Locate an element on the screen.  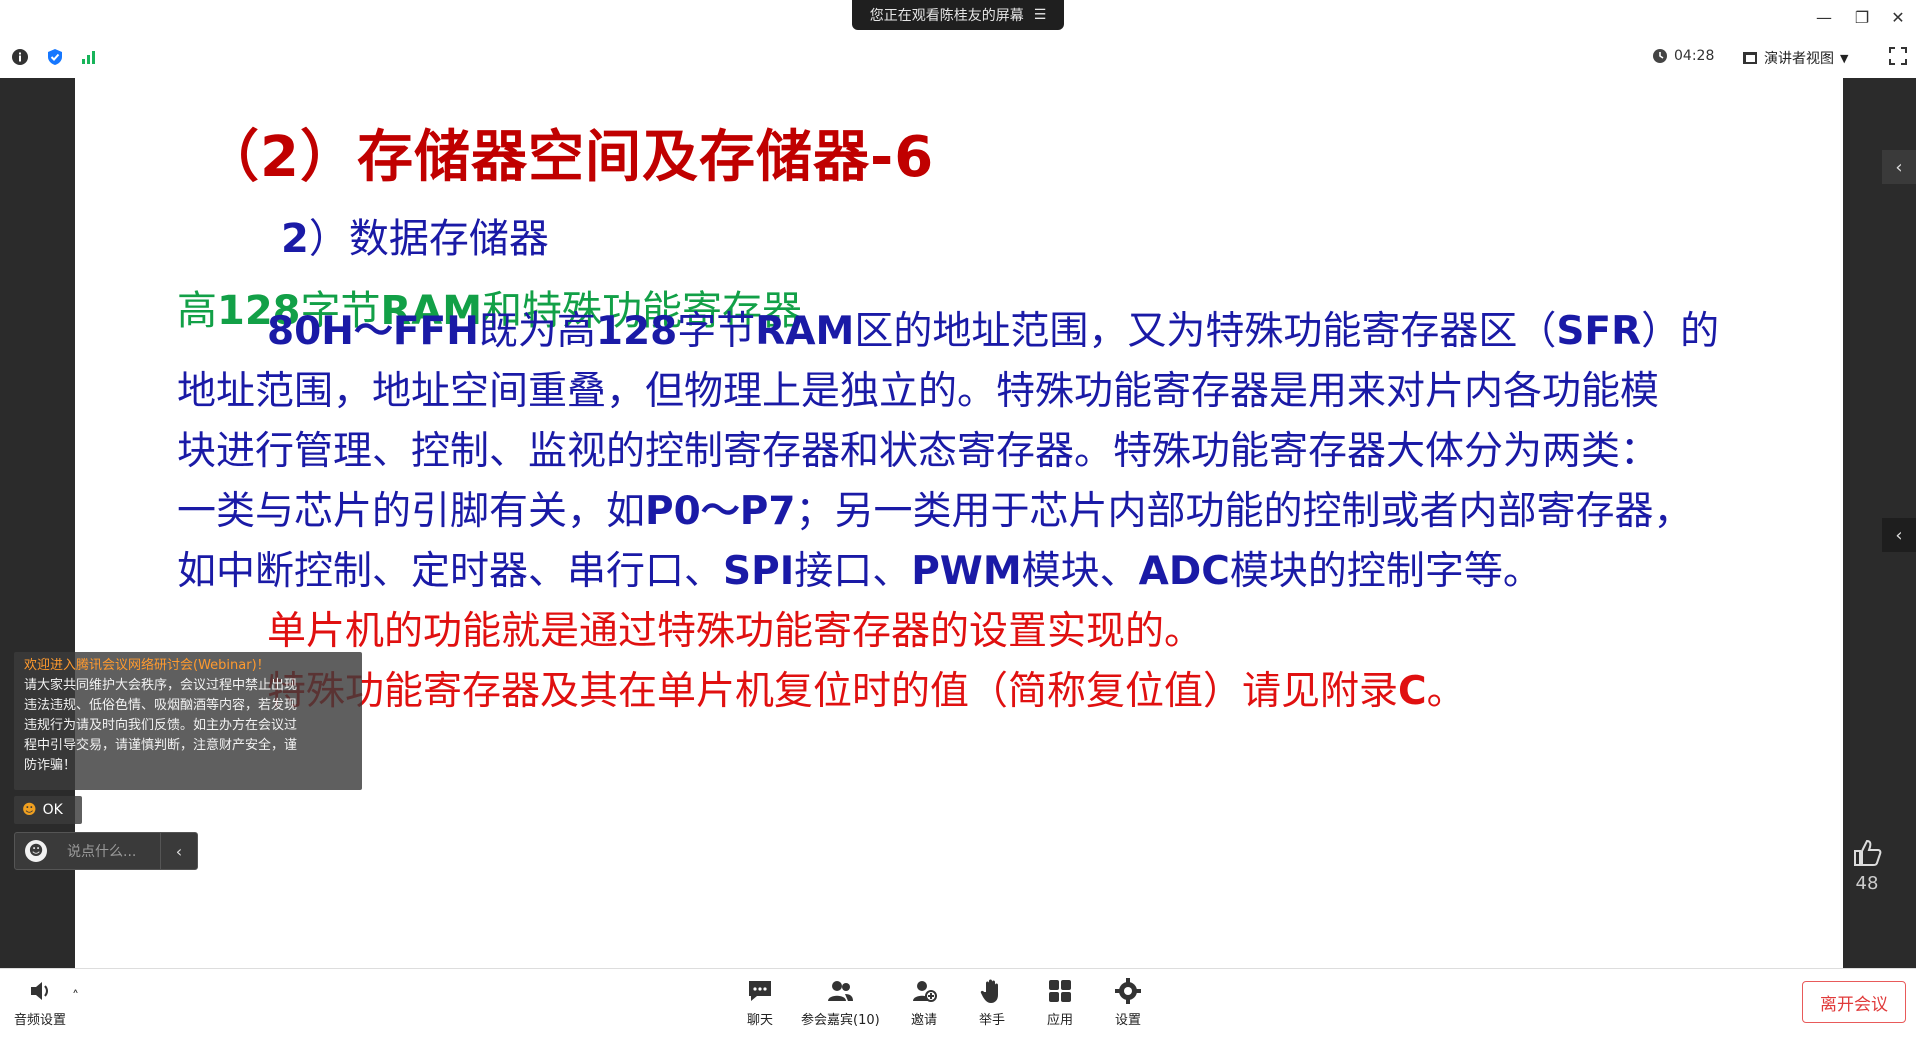
user-avatar-icon: ☻ is located at coordinates (29, 810).